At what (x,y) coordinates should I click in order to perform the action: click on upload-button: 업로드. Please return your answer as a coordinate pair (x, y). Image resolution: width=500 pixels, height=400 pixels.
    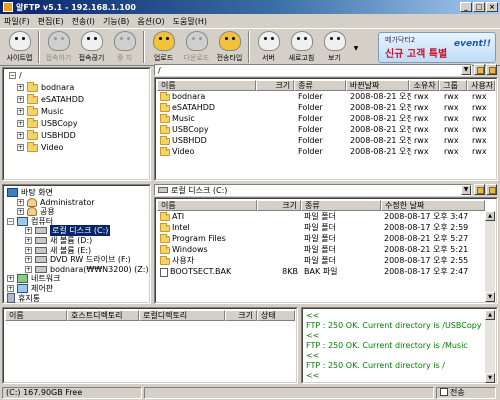
    Looking at the image, I should click on (163, 48).